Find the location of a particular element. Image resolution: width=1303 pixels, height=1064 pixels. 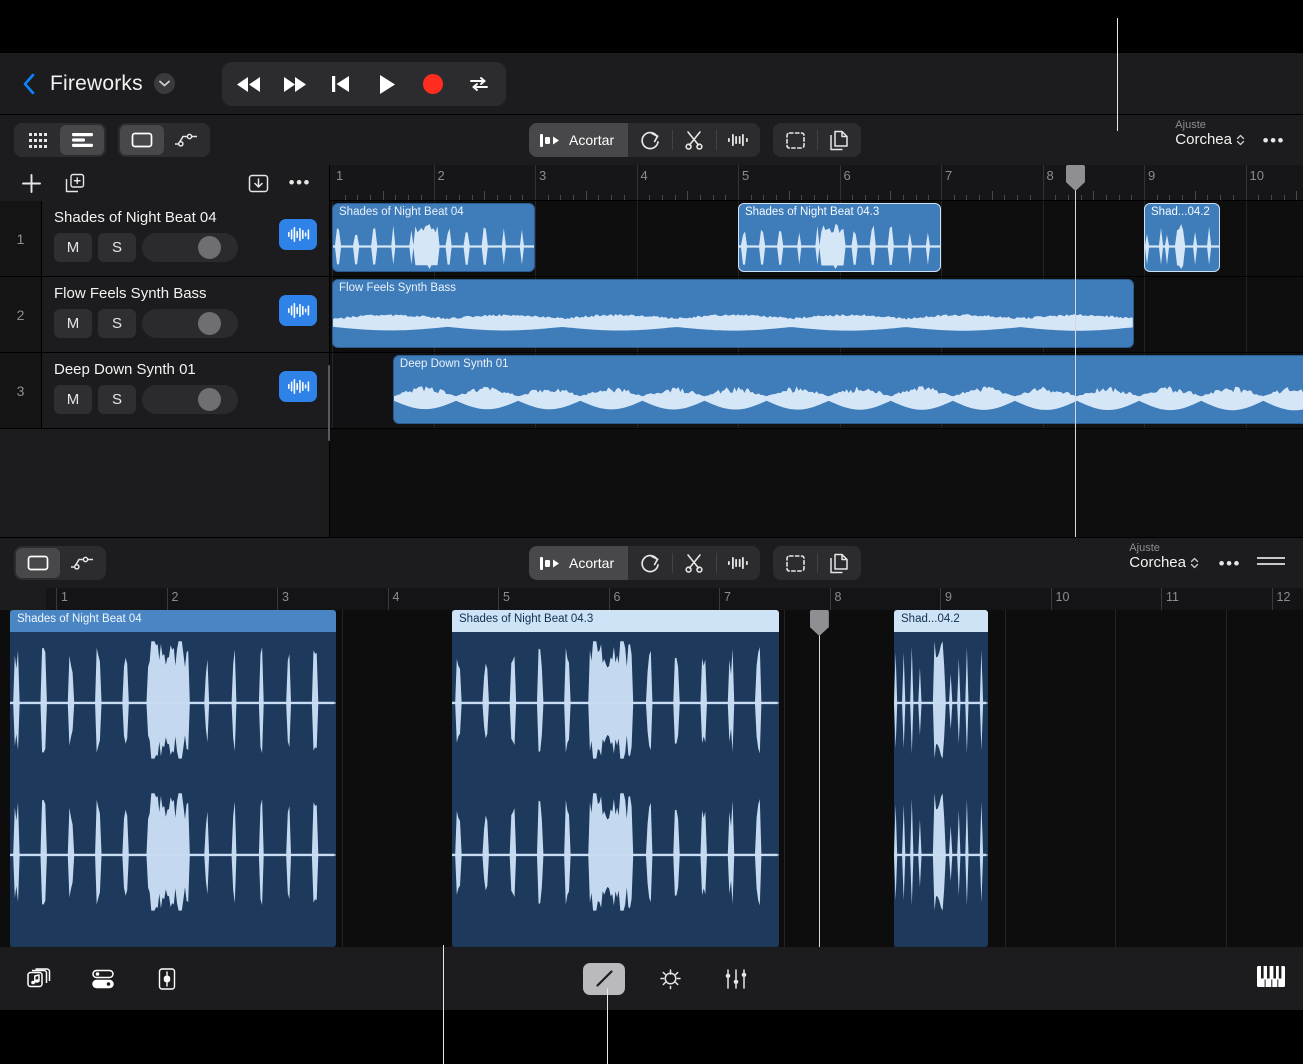

snap-control: Ajuste Corchea is located at coordinates (1210, 133).